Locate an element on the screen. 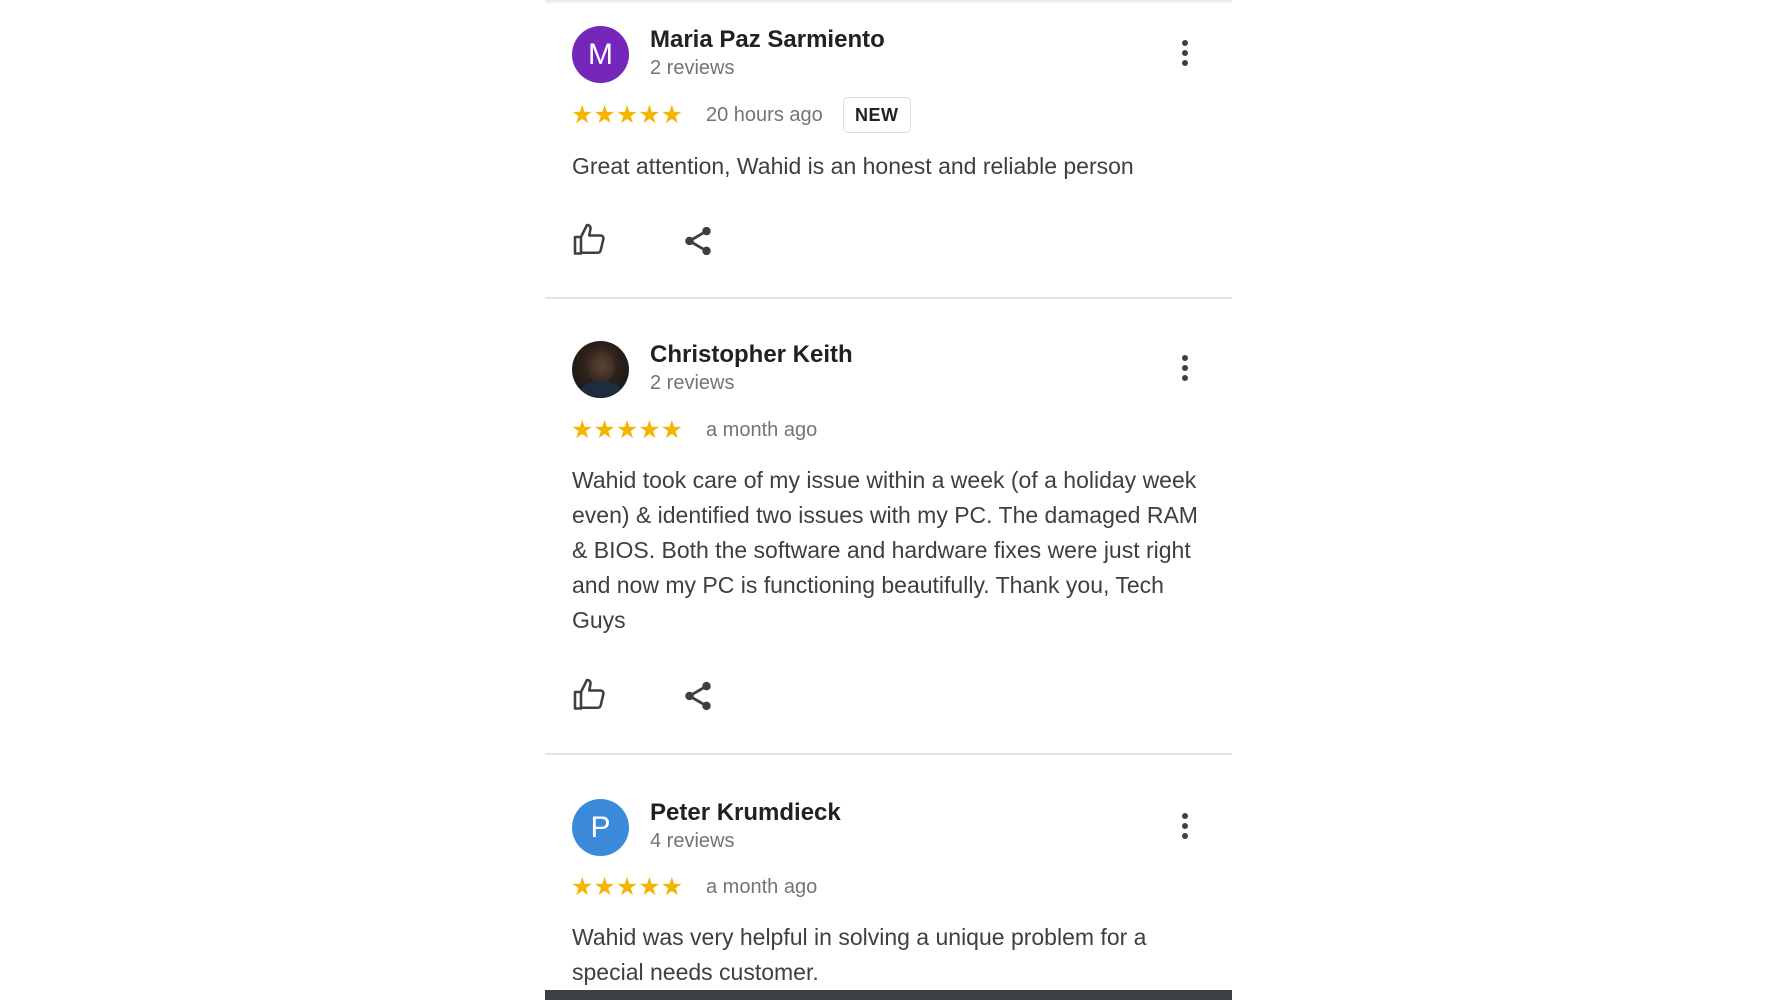 This screenshot has width=1778, height=1000. review-time: 20 hours ago is located at coordinates (764, 115).